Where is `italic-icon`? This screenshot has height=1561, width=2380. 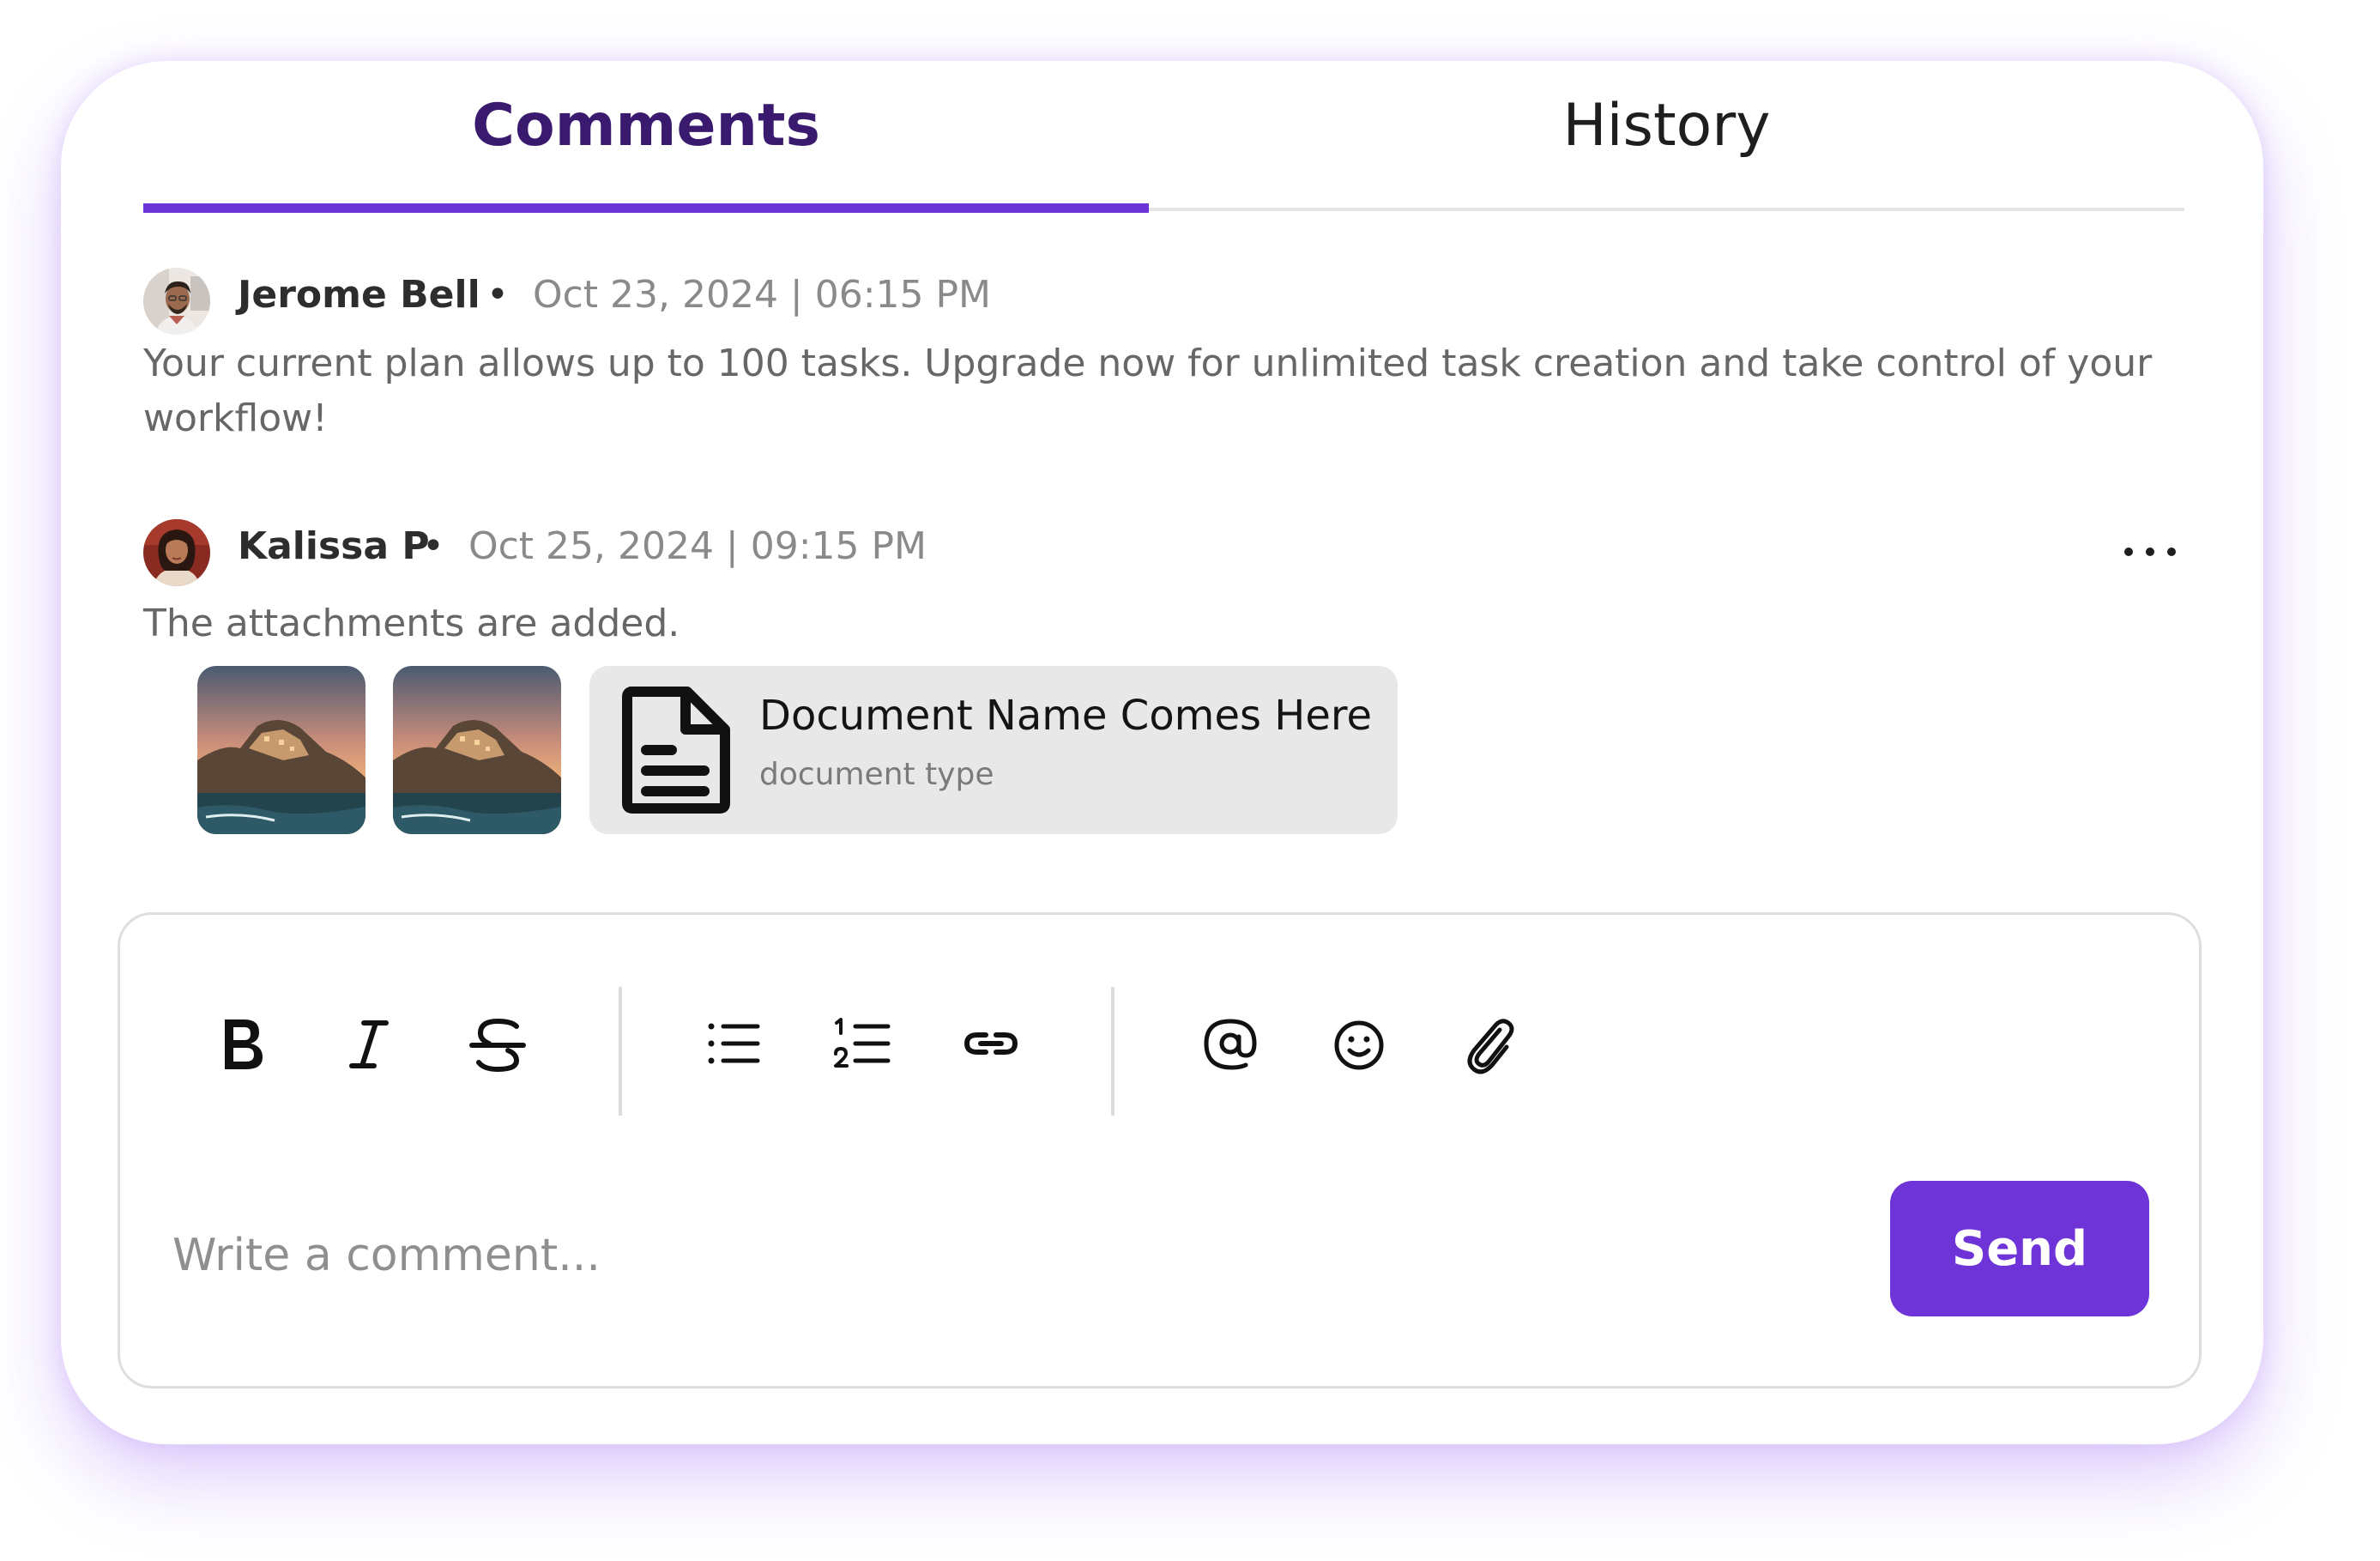
italic-icon is located at coordinates (369, 1044).